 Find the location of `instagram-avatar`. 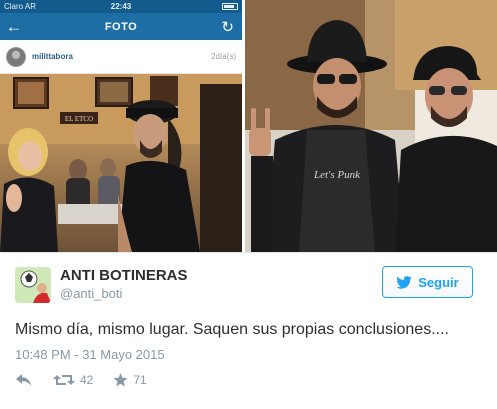

instagram-avatar is located at coordinates (16, 56).